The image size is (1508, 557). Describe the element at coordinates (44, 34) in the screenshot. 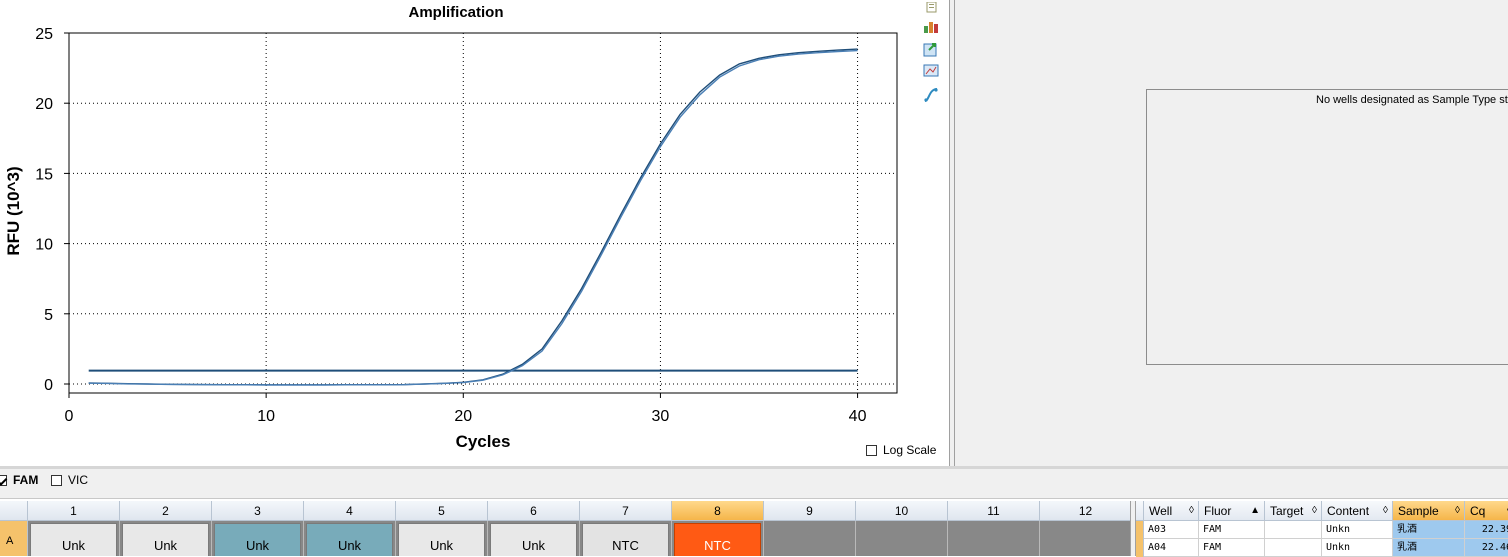

I see `y-tick-label: 25` at that location.